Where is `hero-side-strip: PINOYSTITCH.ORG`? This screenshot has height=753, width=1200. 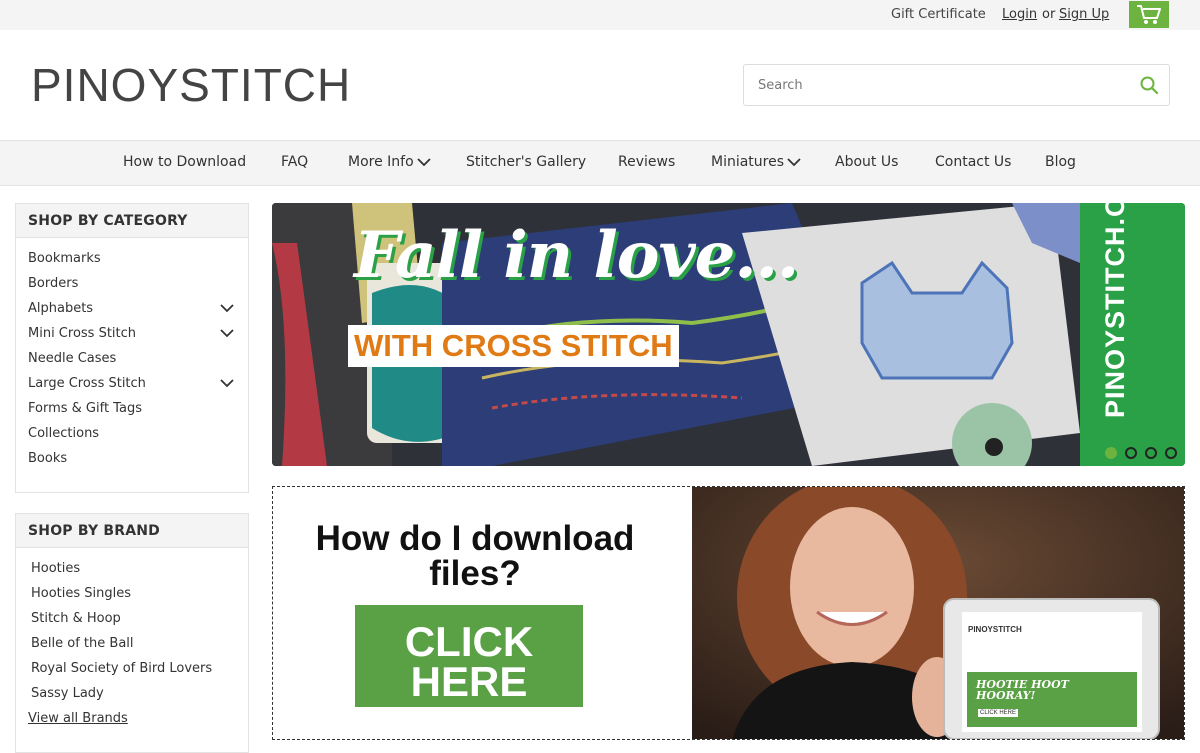
hero-side-strip: PINOYSTITCH.ORG is located at coordinates (1132, 334).